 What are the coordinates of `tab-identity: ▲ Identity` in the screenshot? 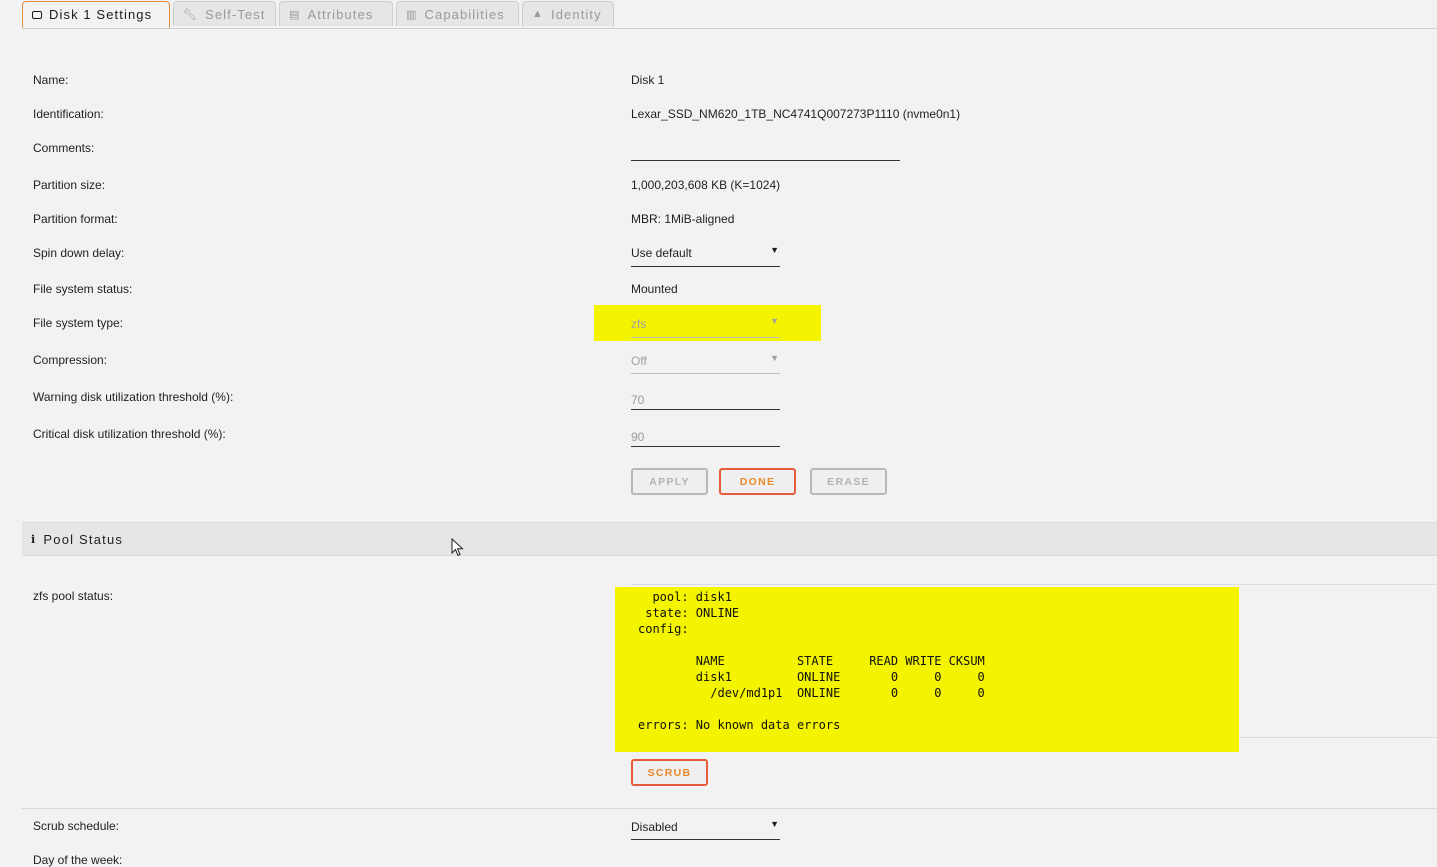 It's located at (568, 13).